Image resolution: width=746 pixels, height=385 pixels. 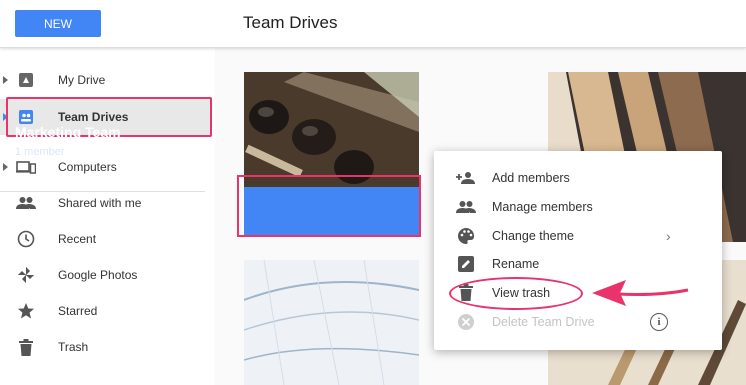 I want to click on palette-icon, so click(x=466, y=236).